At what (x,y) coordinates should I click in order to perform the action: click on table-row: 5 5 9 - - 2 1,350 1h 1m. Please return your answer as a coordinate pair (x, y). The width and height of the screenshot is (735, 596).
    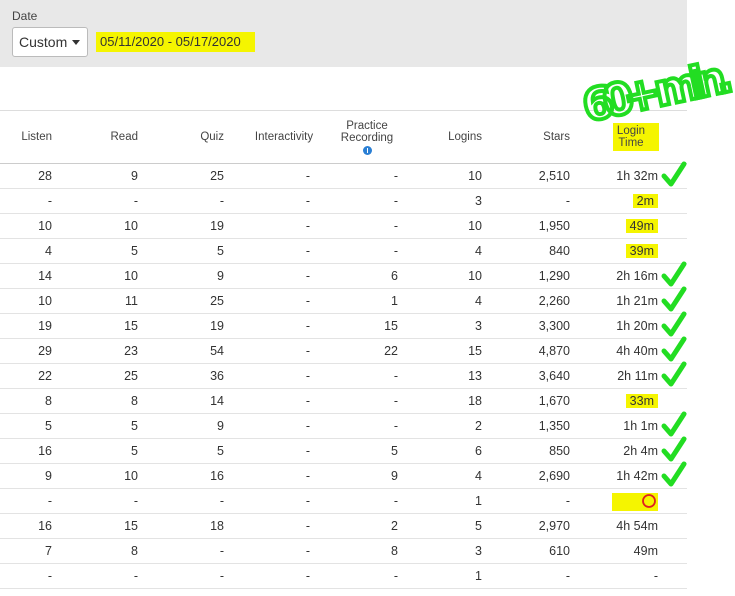
    Looking at the image, I should click on (343, 426).